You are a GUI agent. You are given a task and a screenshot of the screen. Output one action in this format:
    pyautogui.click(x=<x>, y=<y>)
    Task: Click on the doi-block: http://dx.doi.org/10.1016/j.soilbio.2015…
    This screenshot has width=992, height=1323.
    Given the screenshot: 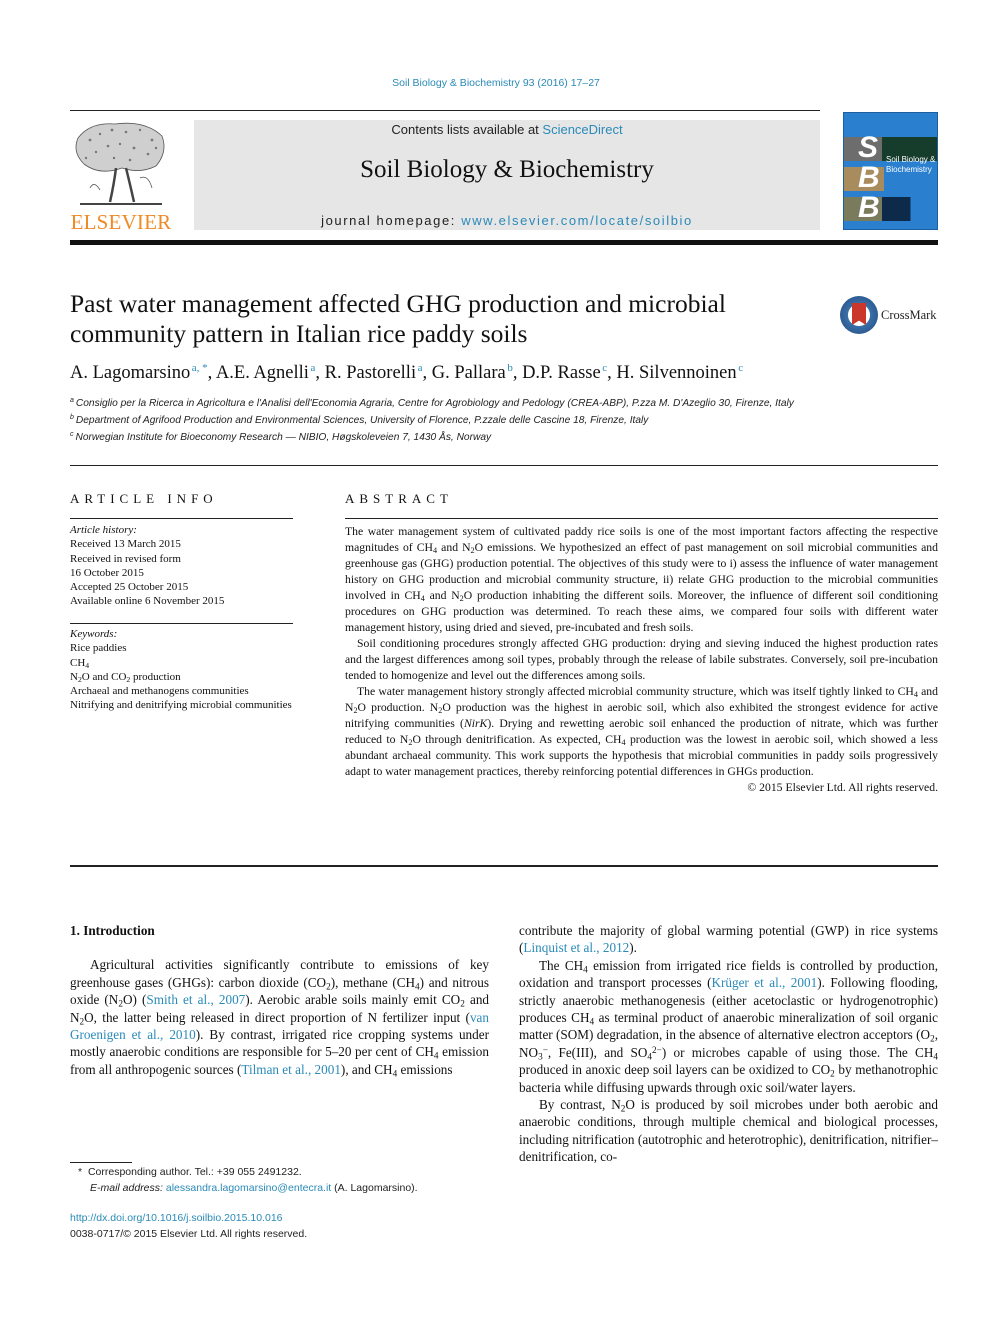 What is the action you would take?
    pyautogui.click(x=188, y=1226)
    